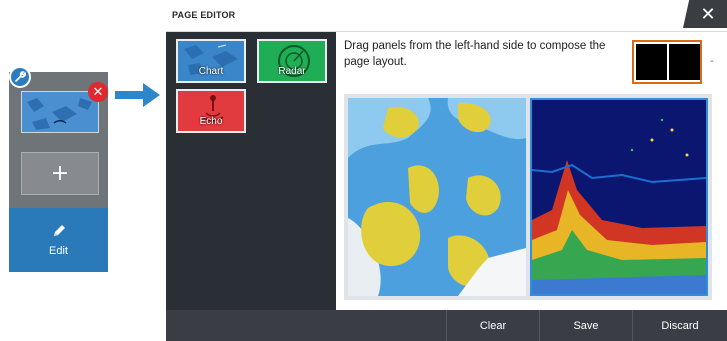 This screenshot has width=727, height=341. Describe the element at coordinates (684, 62) in the screenshot. I see `layout-cell-right` at that location.